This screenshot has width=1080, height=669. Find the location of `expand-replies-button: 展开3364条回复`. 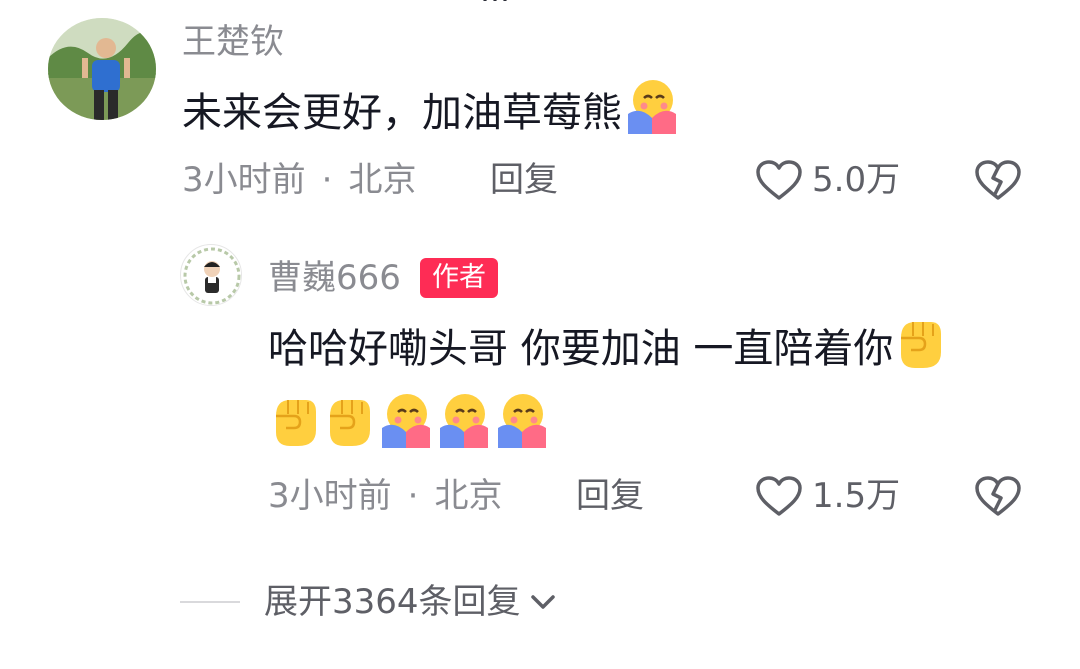

expand-replies-button: 展开3364条回复 is located at coordinates (370, 602).